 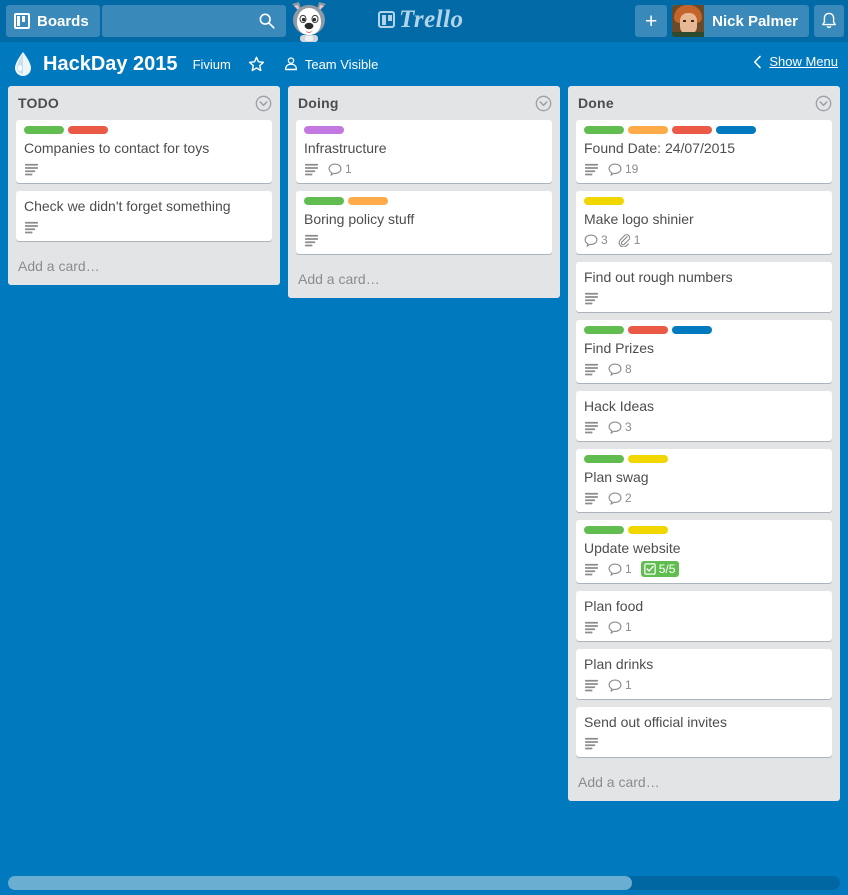 What do you see at coordinates (421, 19) in the screenshot?
I see `trello-logo: Trello` at bounding box center [421, 19].